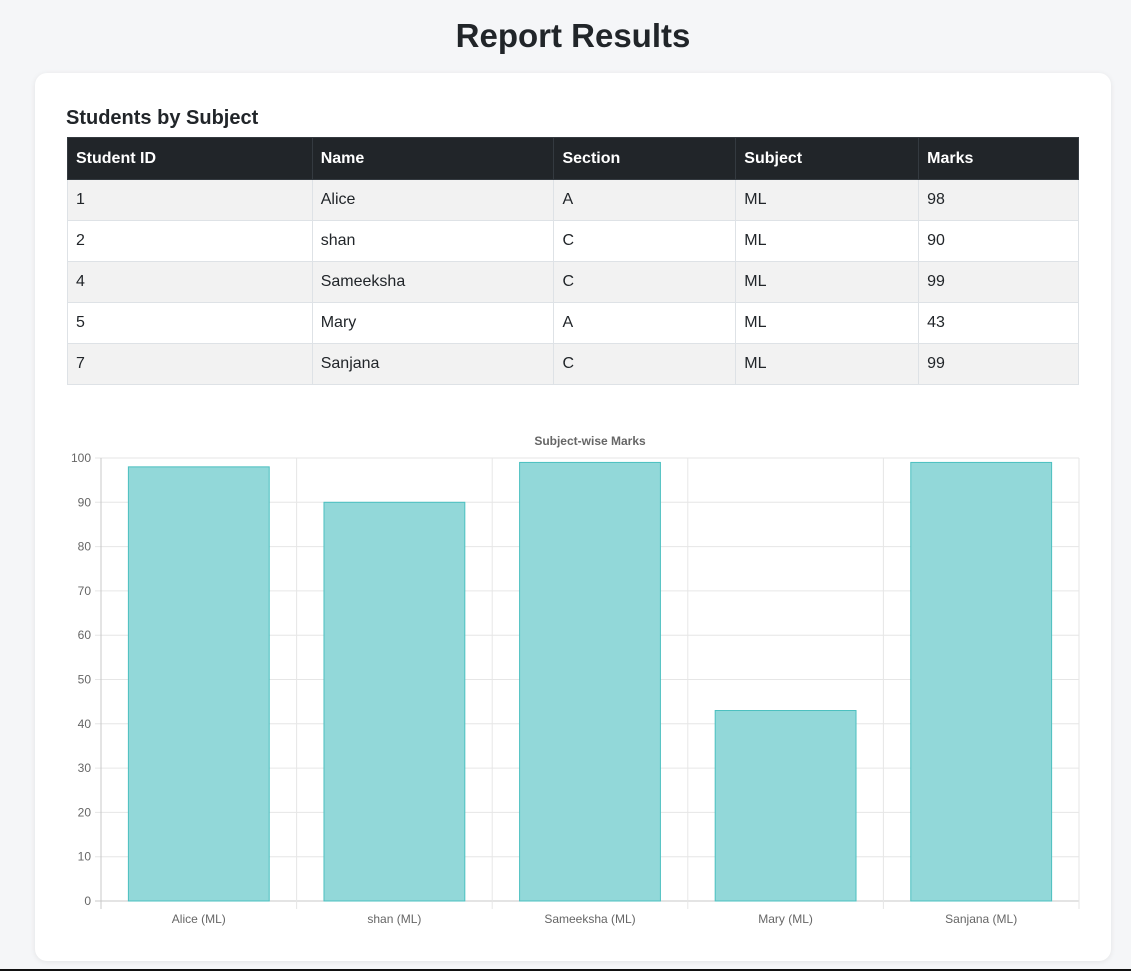  Describe the element at coordinates (190, 200) in the screenshot. I see `cell-student-id: 1` at that location.